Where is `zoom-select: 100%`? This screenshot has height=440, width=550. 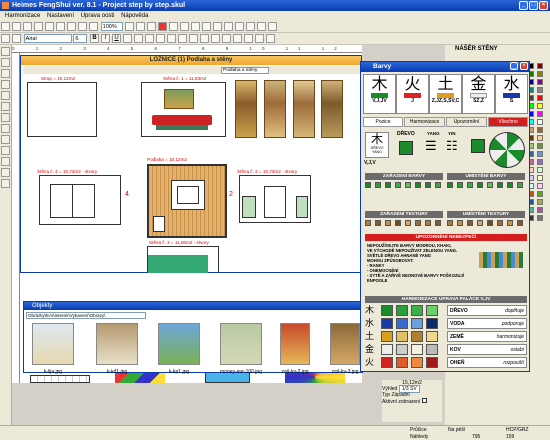 zoom-select: 100% is located at coordinates (111, 26).